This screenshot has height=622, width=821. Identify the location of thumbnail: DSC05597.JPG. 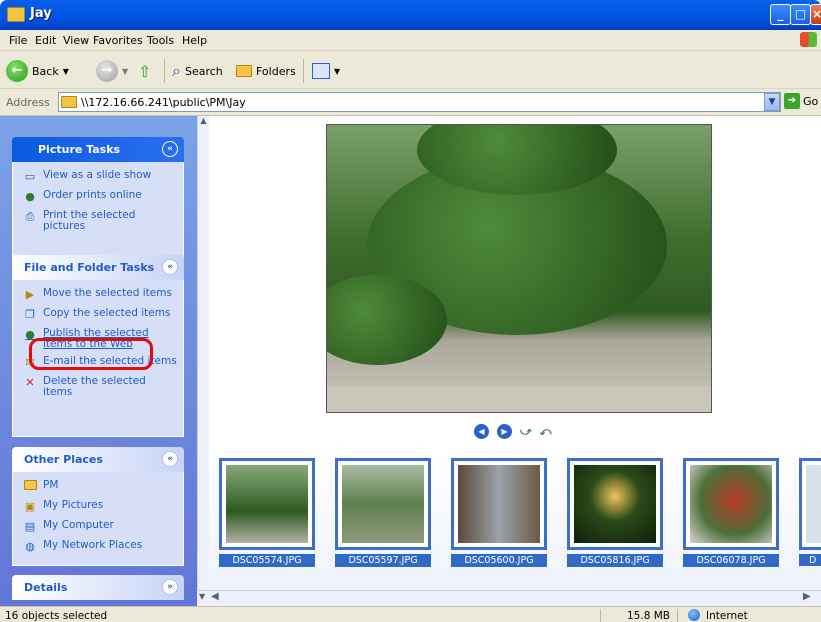
(383, 512).